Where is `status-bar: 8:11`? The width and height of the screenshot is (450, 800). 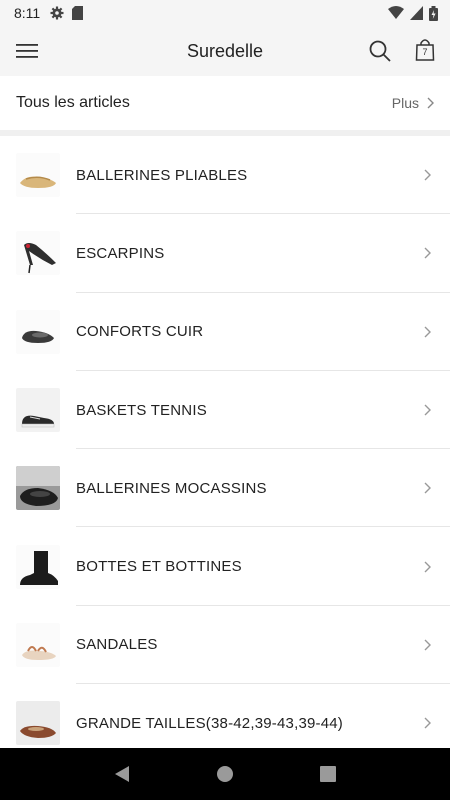
status-bar: 8:11 is located at coordinates (225, 13).